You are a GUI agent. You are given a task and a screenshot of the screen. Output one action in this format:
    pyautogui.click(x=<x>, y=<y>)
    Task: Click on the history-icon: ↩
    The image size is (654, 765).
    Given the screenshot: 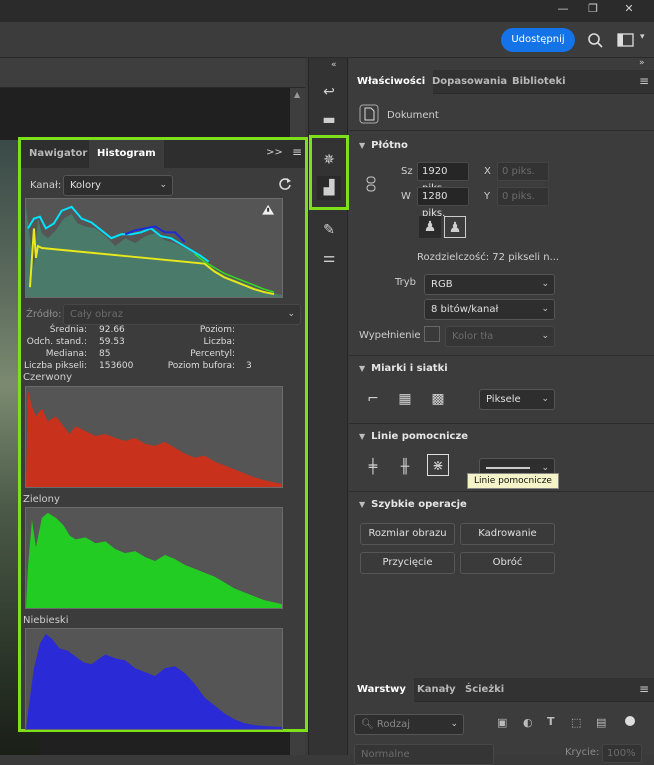 What is the action you would take?
    pyautogui.click(x=329, y=92)
    